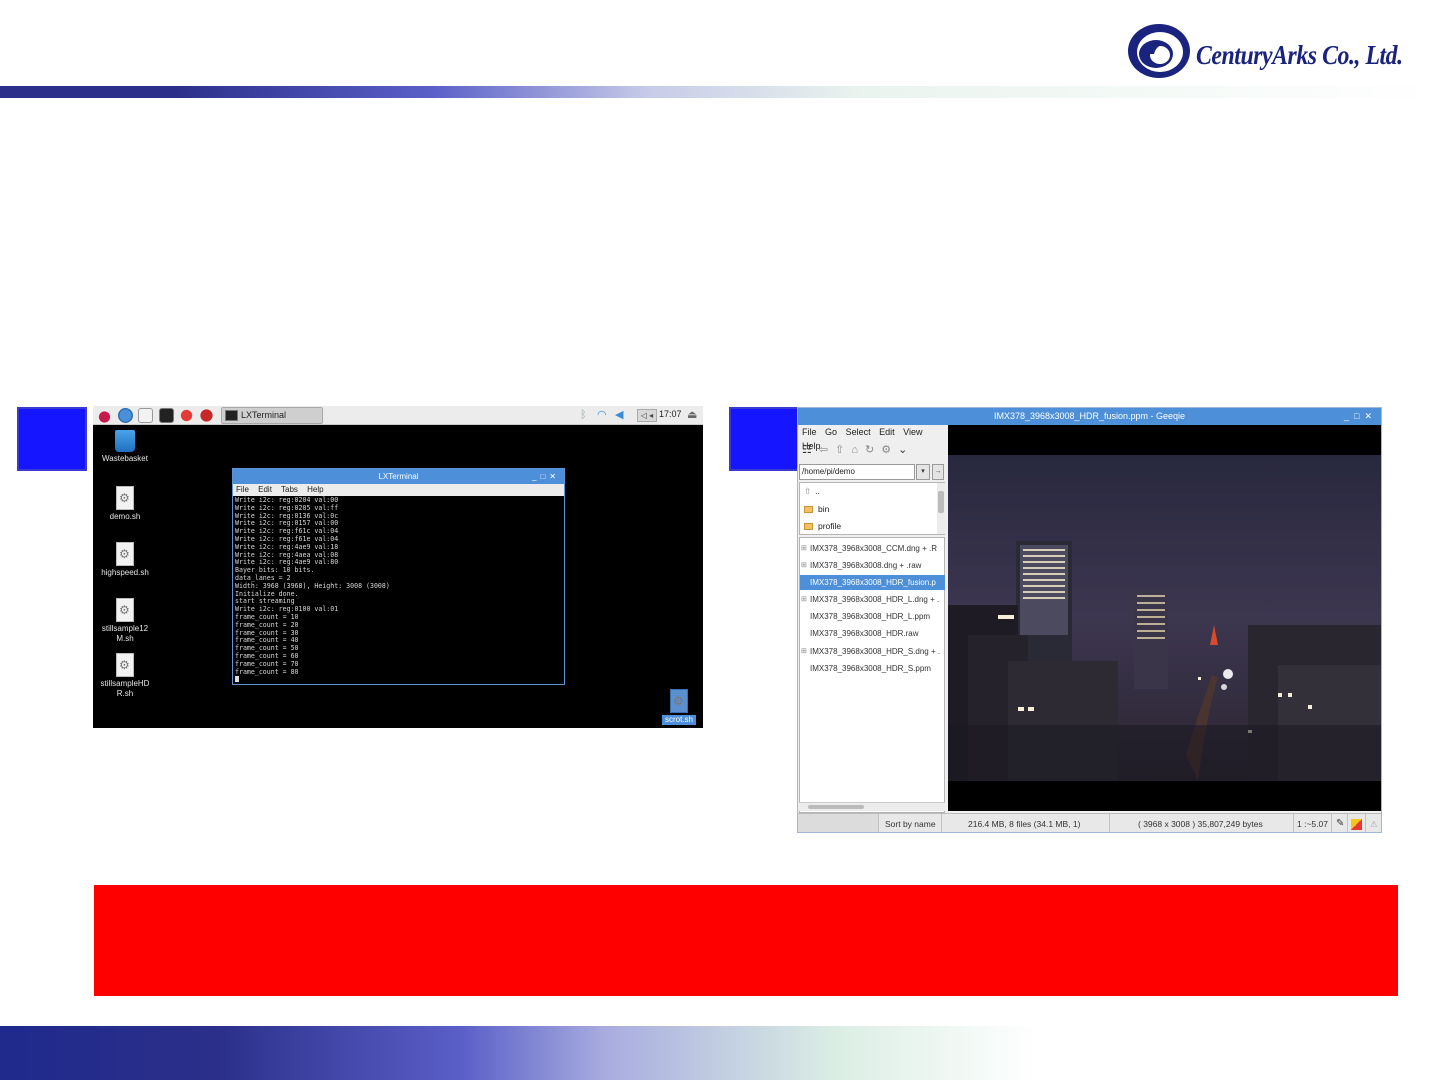 This screenshot has height=1080, width=1440. I want to click on math-kernel-icon, so click(186, 415).